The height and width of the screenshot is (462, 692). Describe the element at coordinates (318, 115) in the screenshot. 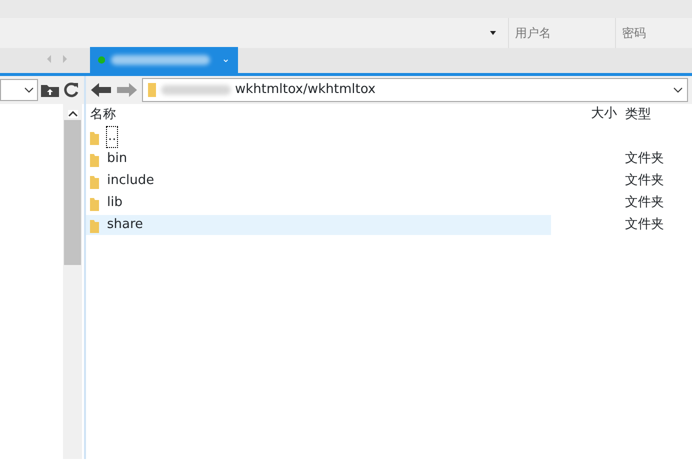

I see `column-header: 名称` at that location.